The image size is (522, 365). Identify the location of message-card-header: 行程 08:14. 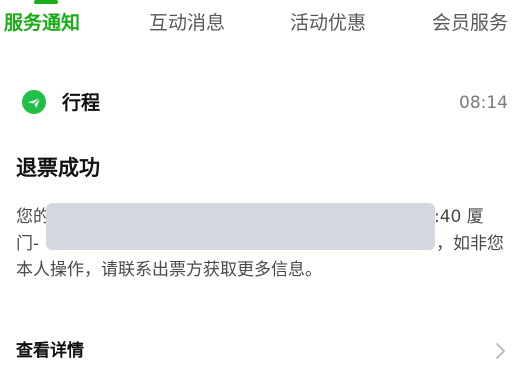
(267, 106).